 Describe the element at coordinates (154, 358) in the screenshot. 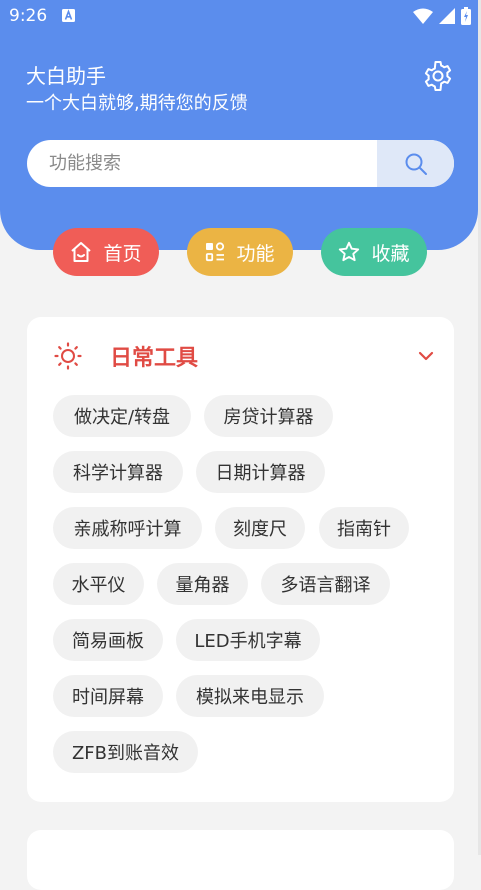

I see `section-title: 日常工具` at that location.